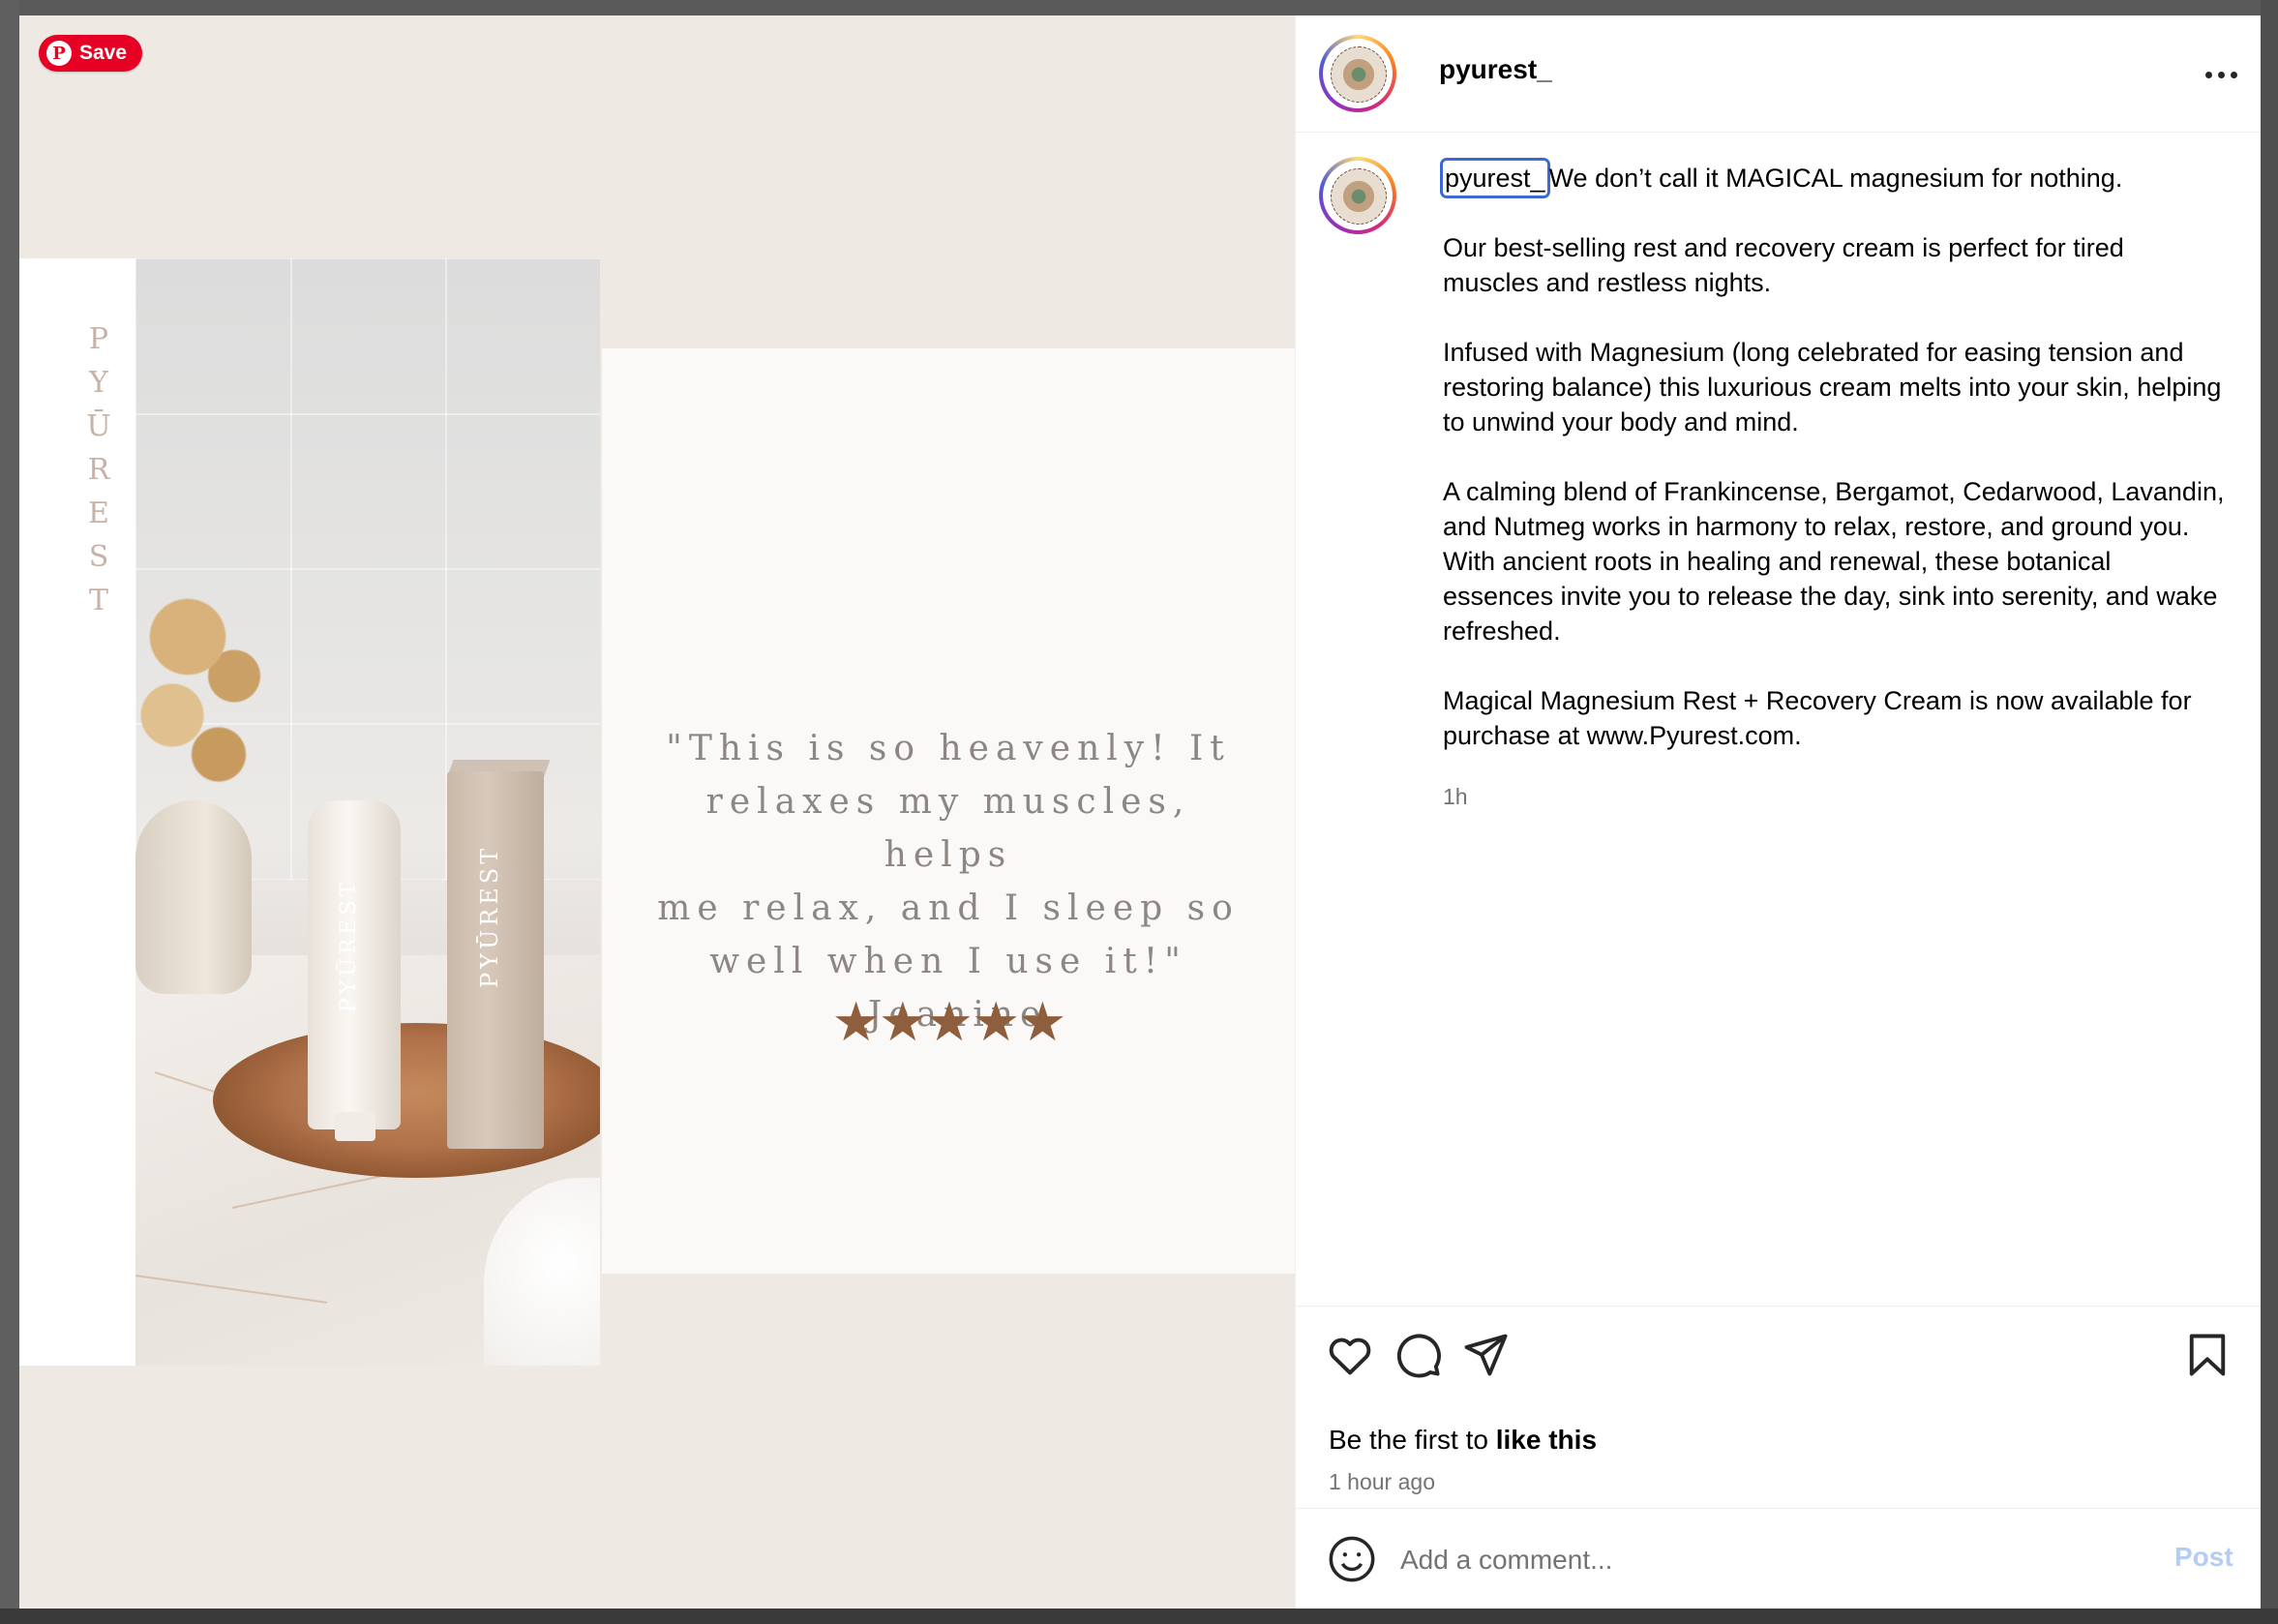  I want to click on post-comment-button: Post, so click(2203, 1558).